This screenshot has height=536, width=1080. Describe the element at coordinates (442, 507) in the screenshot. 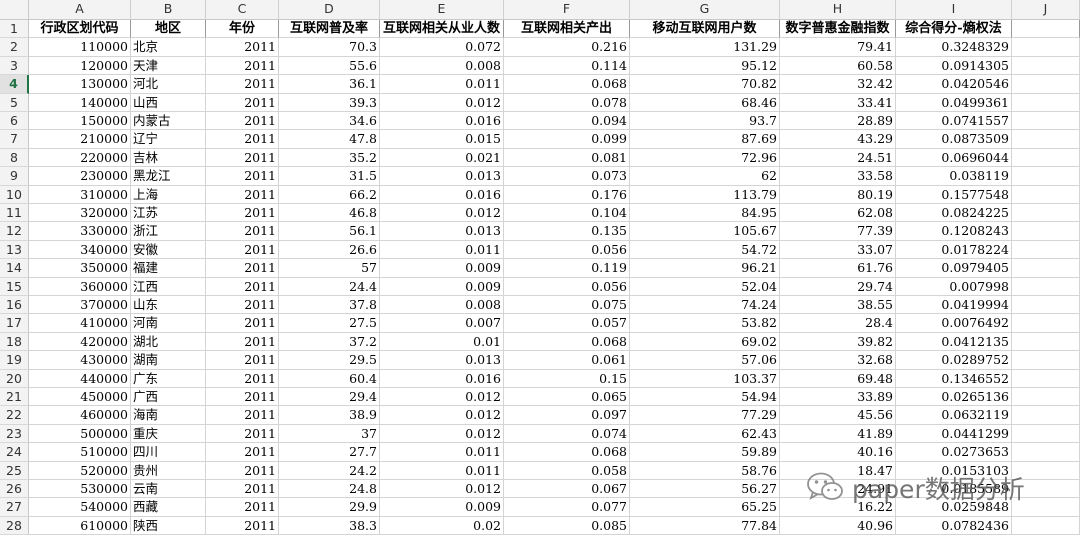

I see `cell-e27: 0.009` at that location.